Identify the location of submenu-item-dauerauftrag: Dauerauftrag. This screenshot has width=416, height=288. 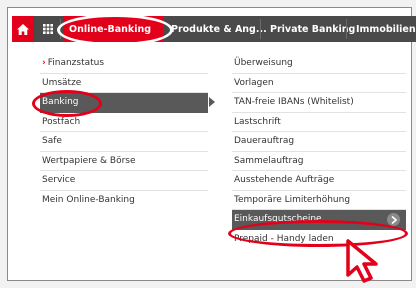
(319, 142).